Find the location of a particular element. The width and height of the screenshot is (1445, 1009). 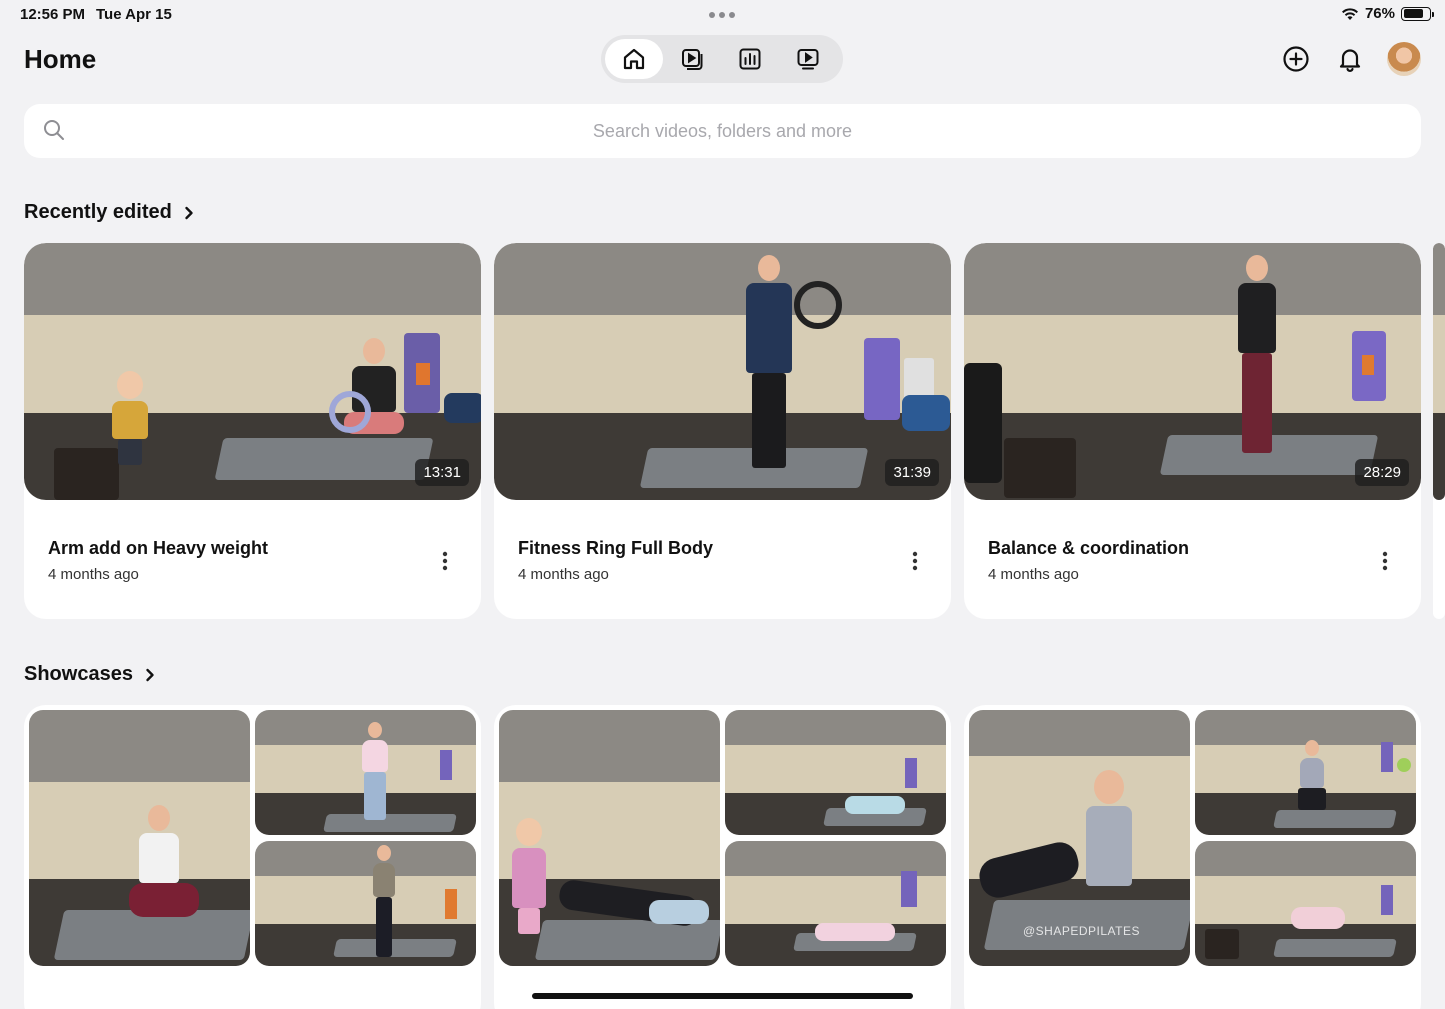

tab-analytics is located at coordinates (750, 59).